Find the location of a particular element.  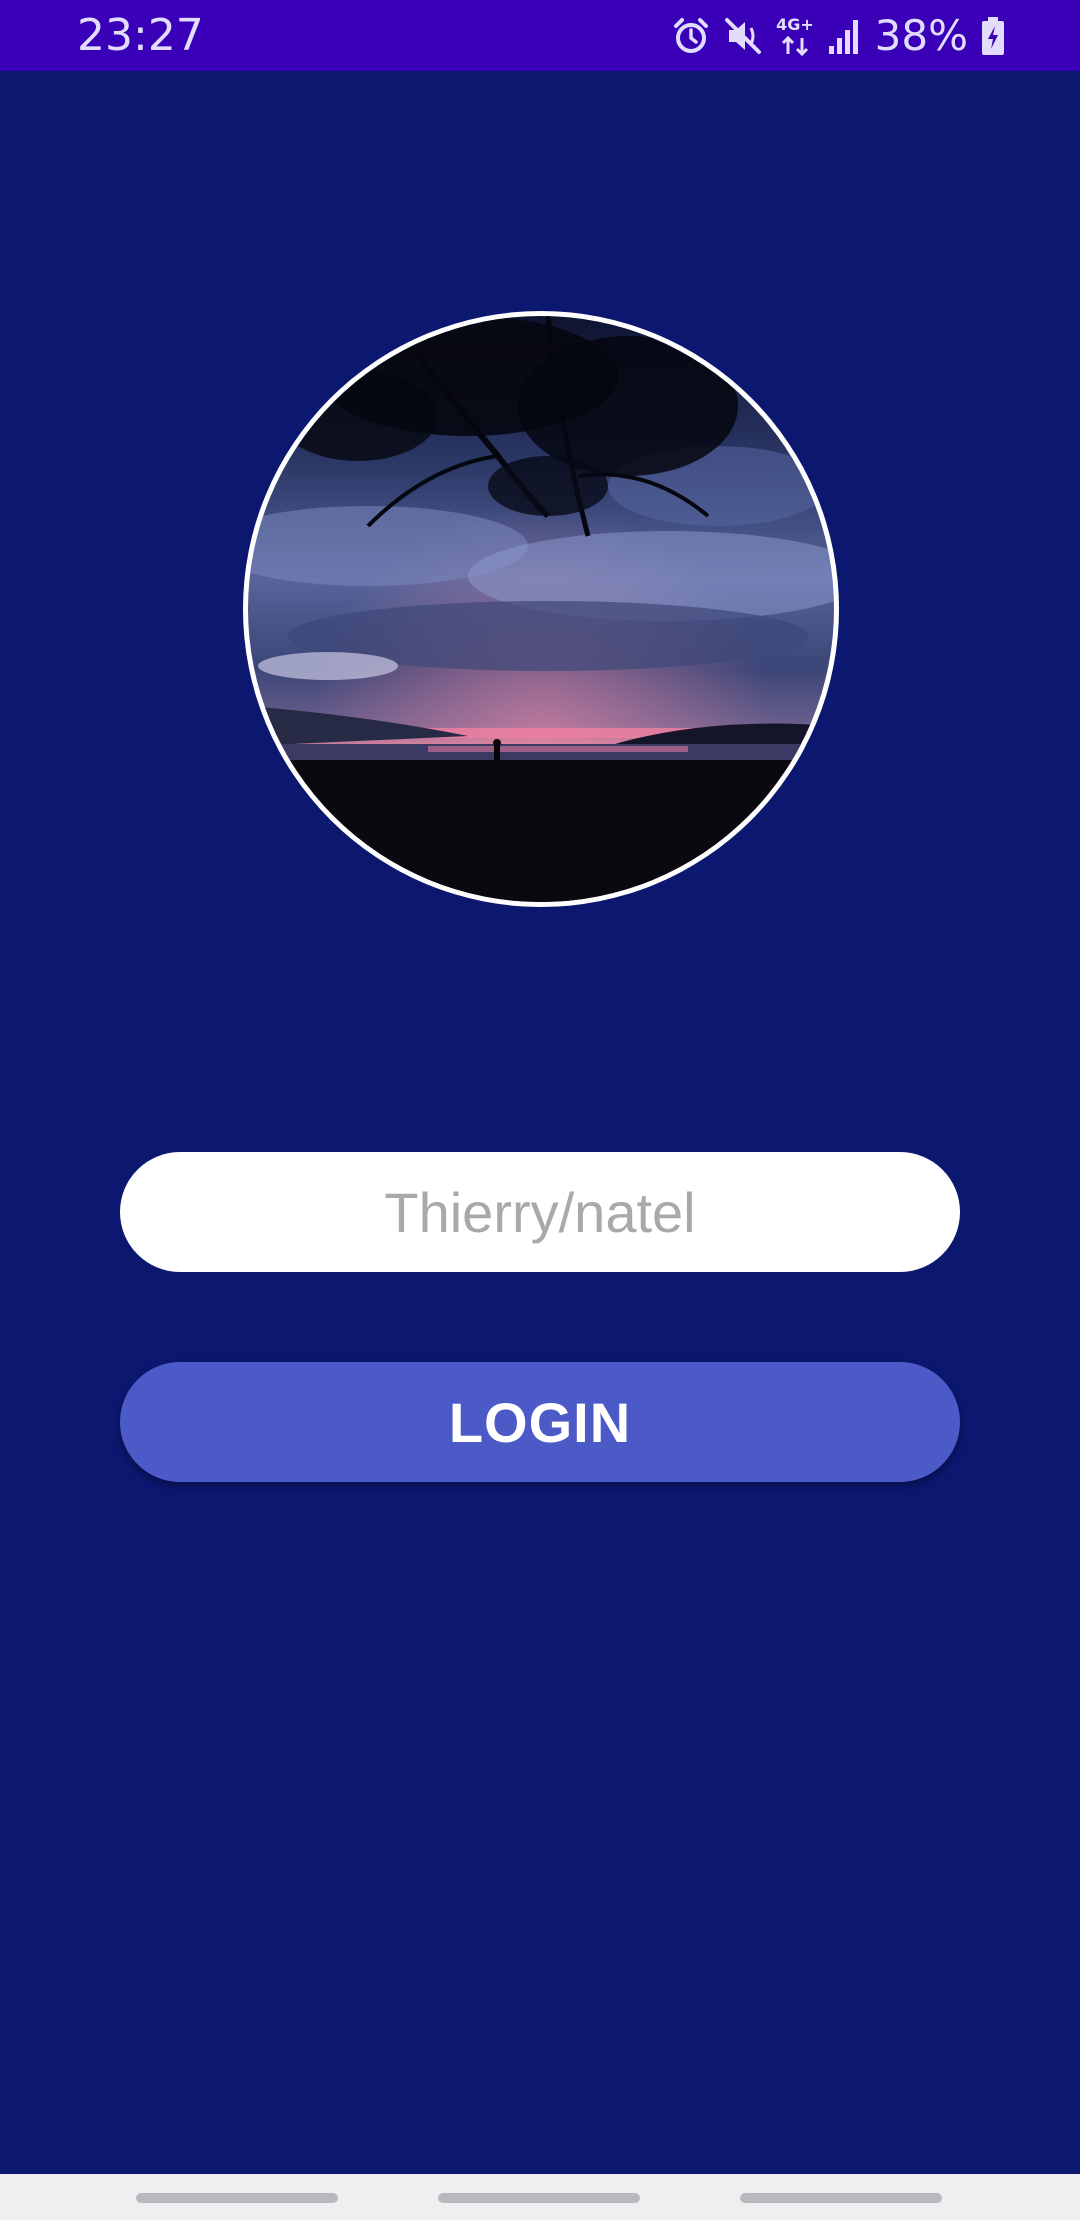

status-time: 23:27 is located at coordinates (140, 35).